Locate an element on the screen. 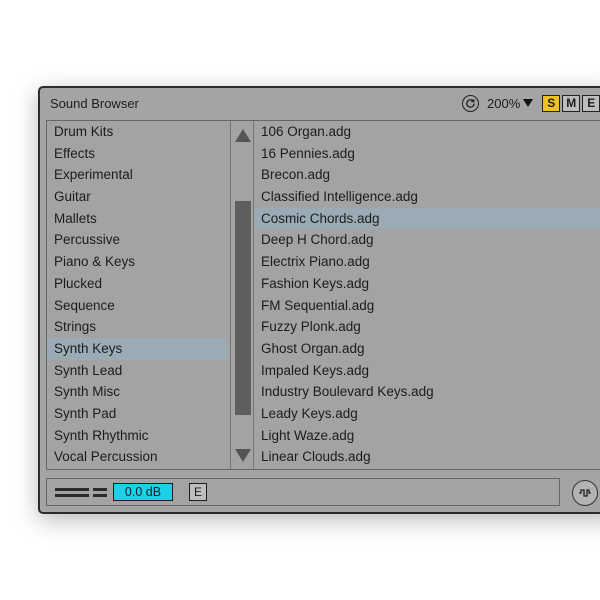 The image size is (600, 600). file-item: Deep H Chord.adg is located at coordinates (427, 240).